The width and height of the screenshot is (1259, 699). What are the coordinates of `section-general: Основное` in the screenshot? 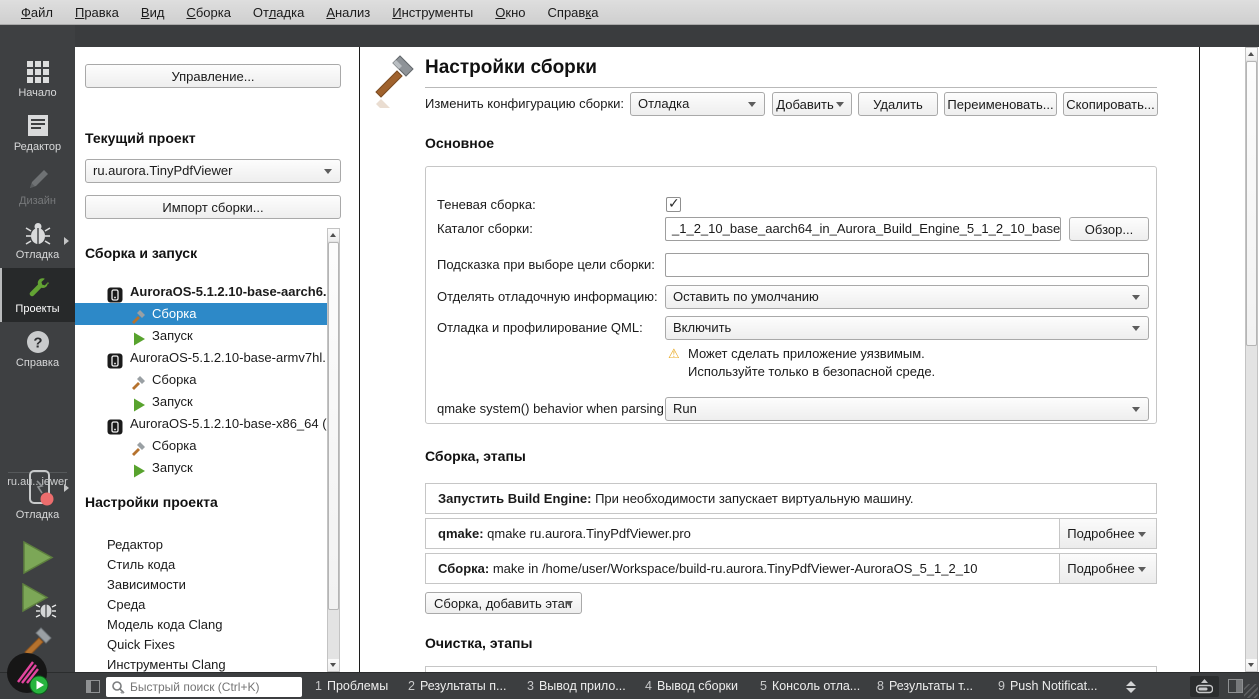 It's located at (460, 143).